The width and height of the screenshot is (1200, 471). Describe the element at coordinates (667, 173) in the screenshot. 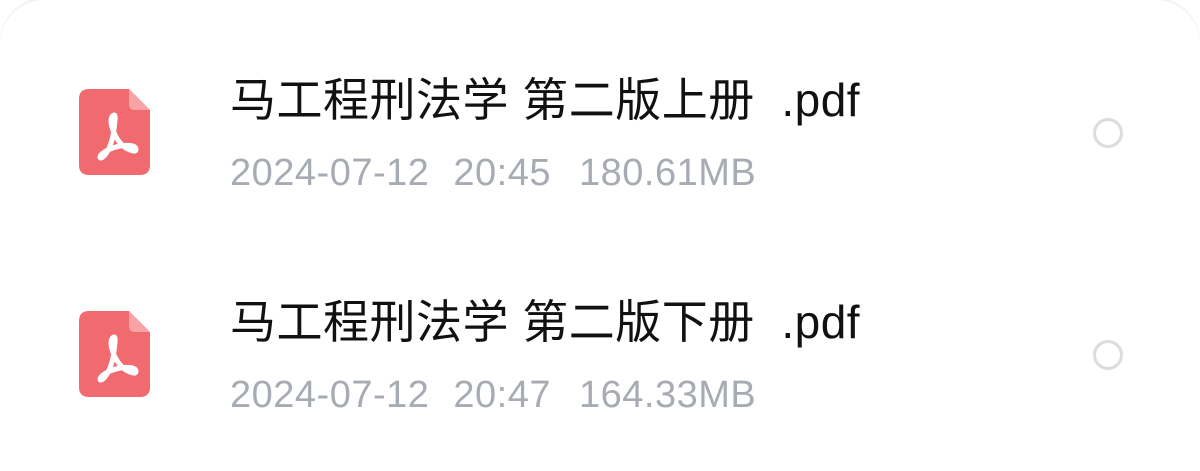

I see `file-size: 180.61MB` at that location.